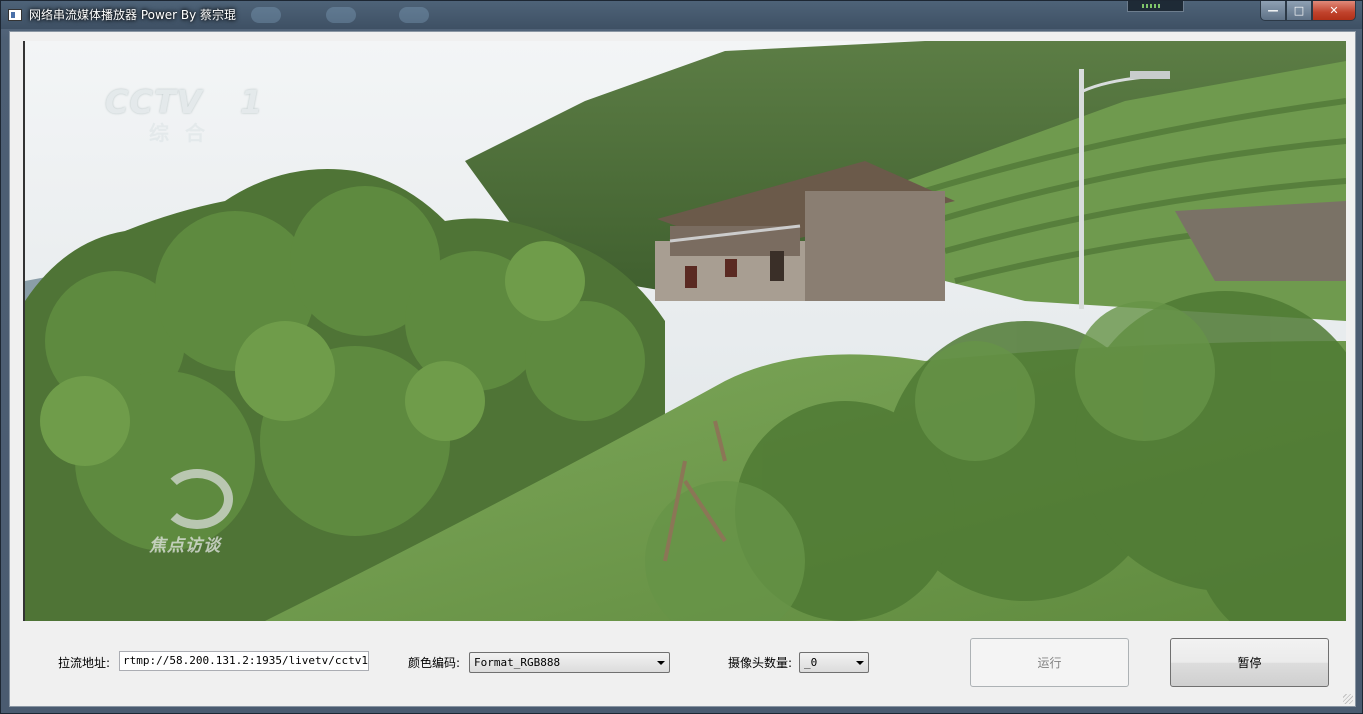  I want to click on camera-count-value: _0, so click(811, 662).